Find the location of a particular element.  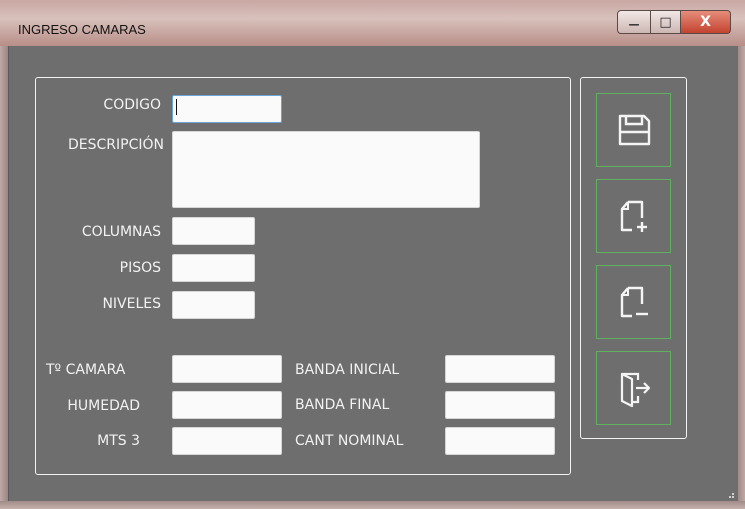

save-button is located at coordinates (633, 130).